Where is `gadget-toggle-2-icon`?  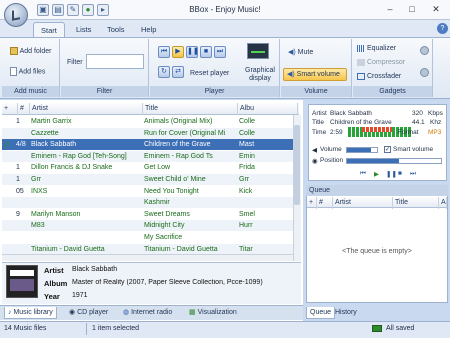
gadget-toggle-2-icon is located at coordinates (424, 72).